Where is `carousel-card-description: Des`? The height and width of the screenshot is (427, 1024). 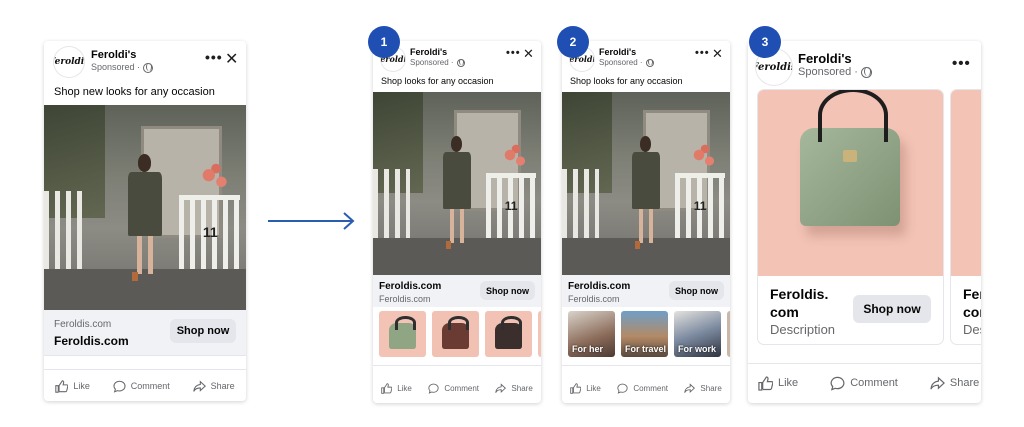
carousel-card-description: Des is located at coordinates (972, 329).